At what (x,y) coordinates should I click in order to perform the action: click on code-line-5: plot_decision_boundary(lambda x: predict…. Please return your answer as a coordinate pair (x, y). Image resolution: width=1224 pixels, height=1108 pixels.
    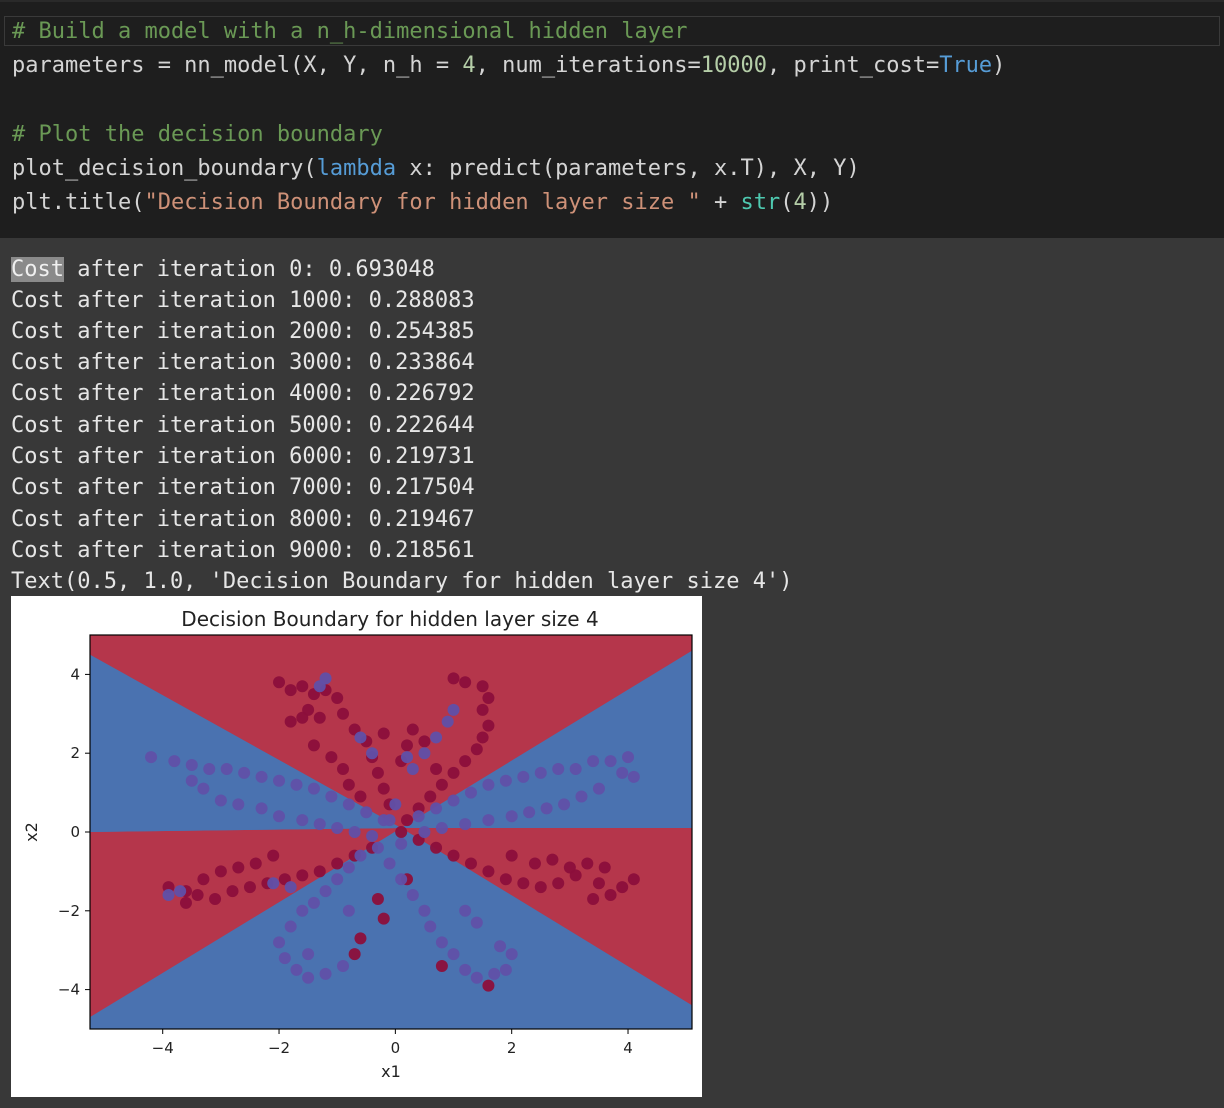
    Looking at the image, I should click on (436, 169).